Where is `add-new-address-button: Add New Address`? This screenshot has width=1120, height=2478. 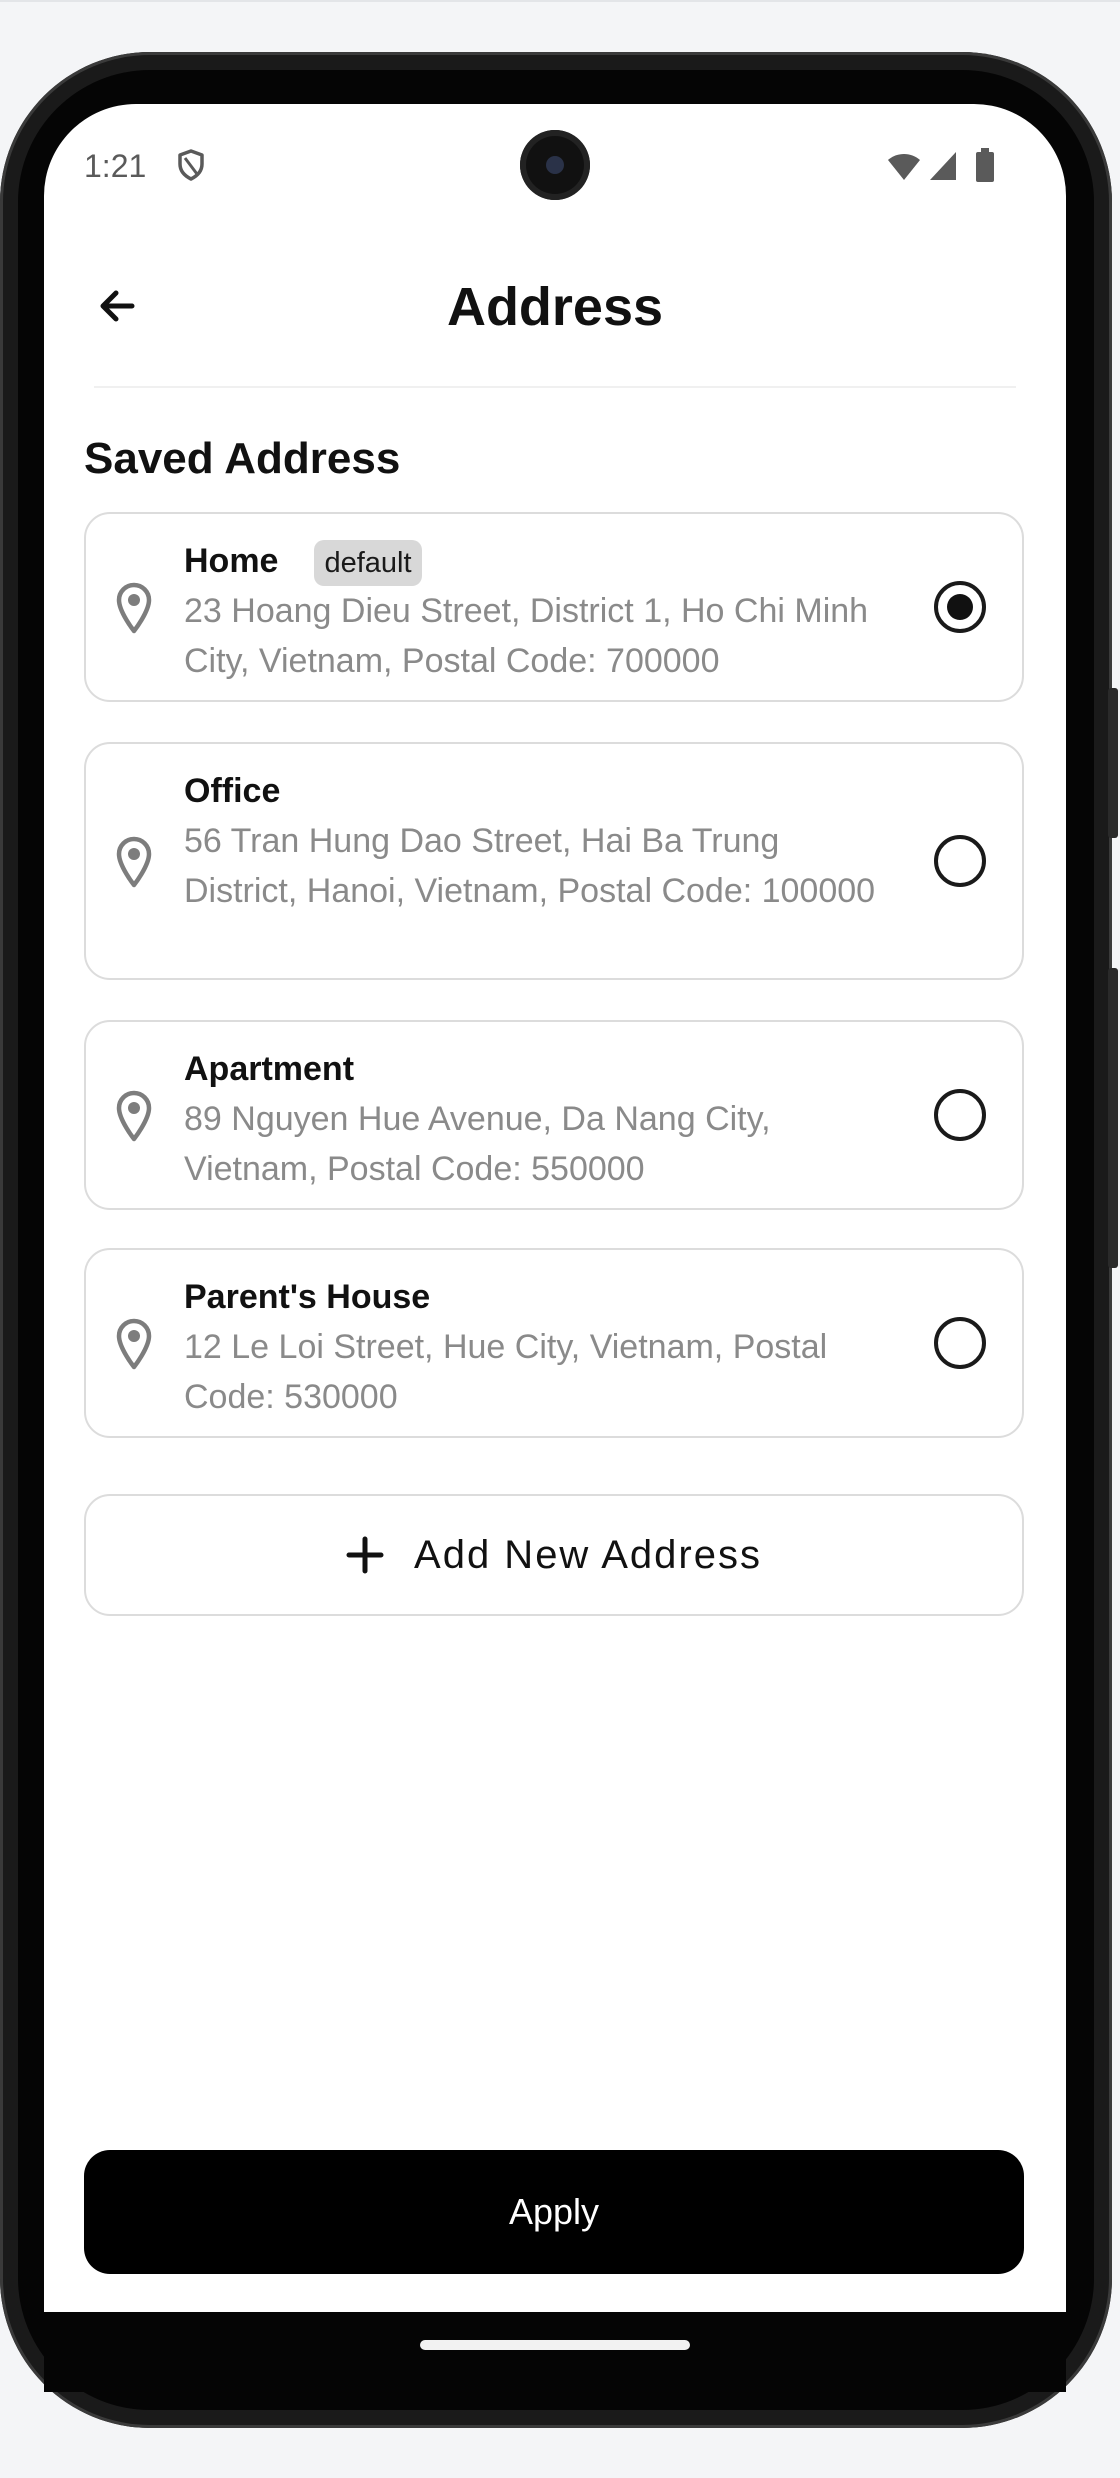
add-new-address-button: Add New Address is located at coordinates (554, 1555).